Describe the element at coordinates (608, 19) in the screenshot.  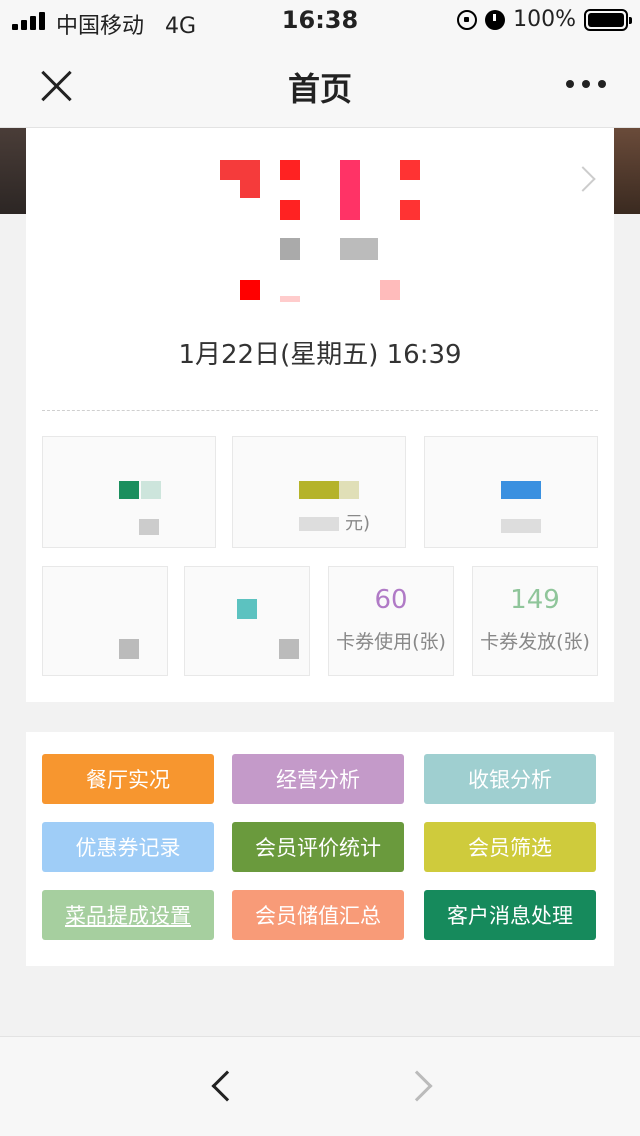
I see `battery-icon` at that location.